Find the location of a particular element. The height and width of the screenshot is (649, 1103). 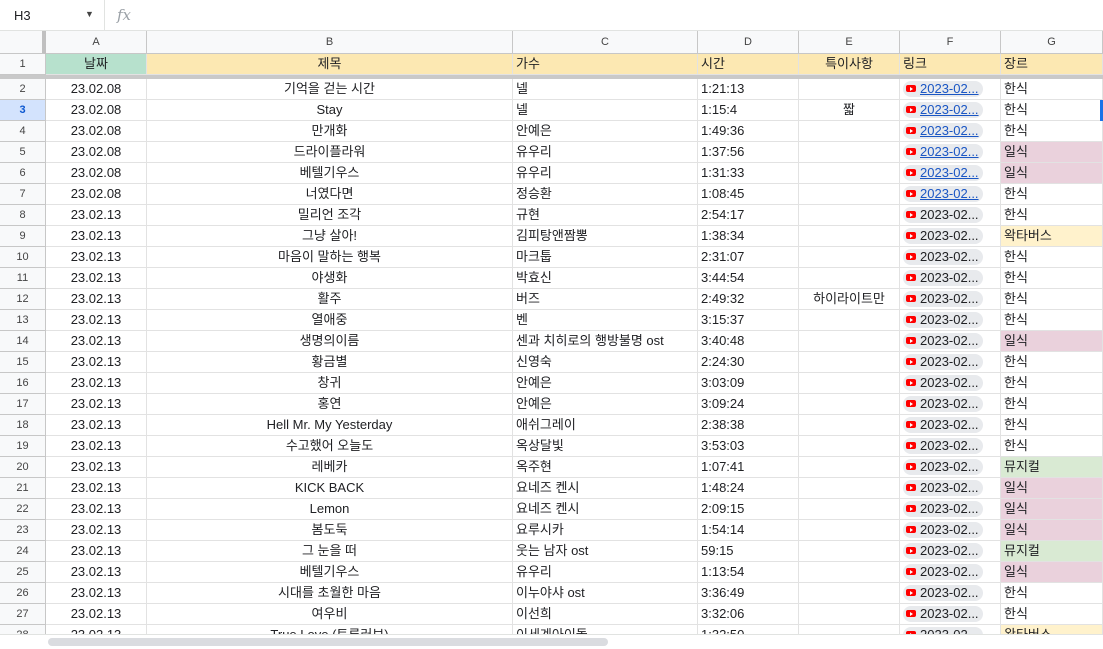

row-number: 23 is located at coordinates (23, 530).